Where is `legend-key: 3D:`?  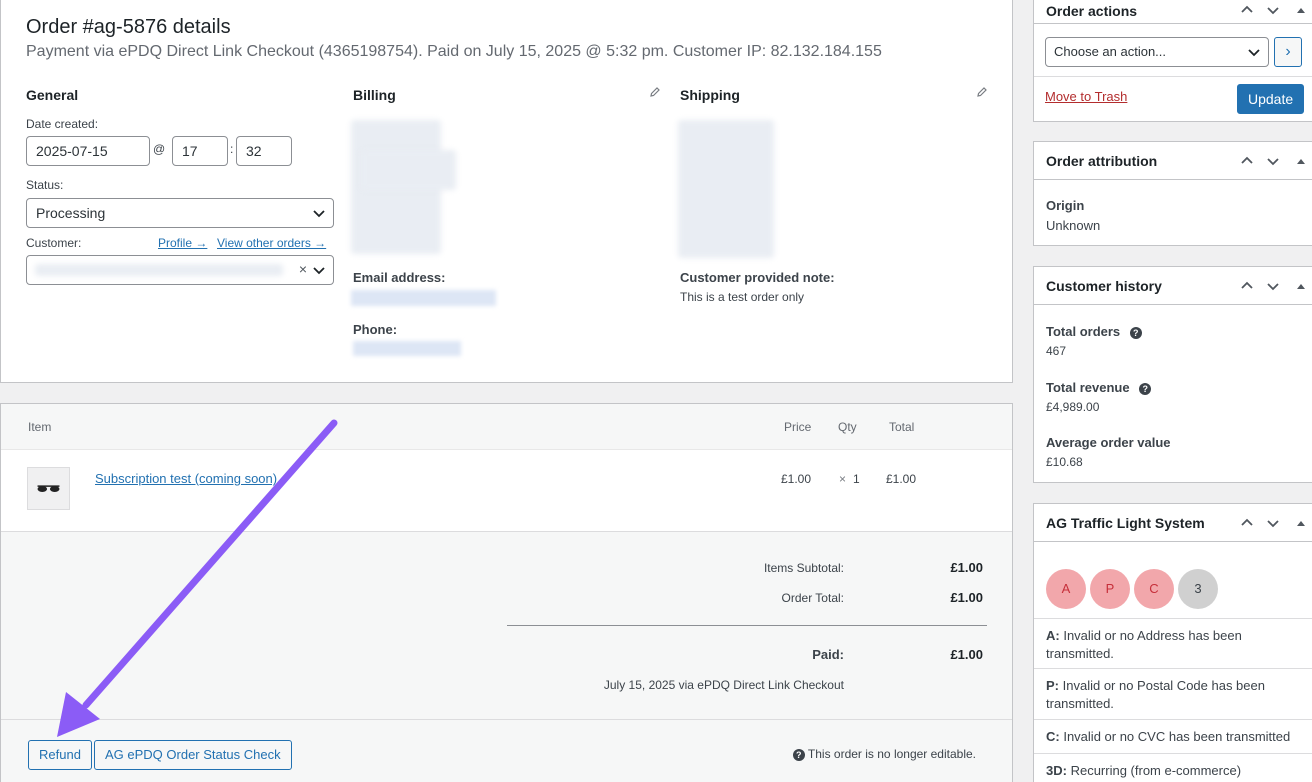 legend-key: 3D: is located at coordinates (1056, 770).